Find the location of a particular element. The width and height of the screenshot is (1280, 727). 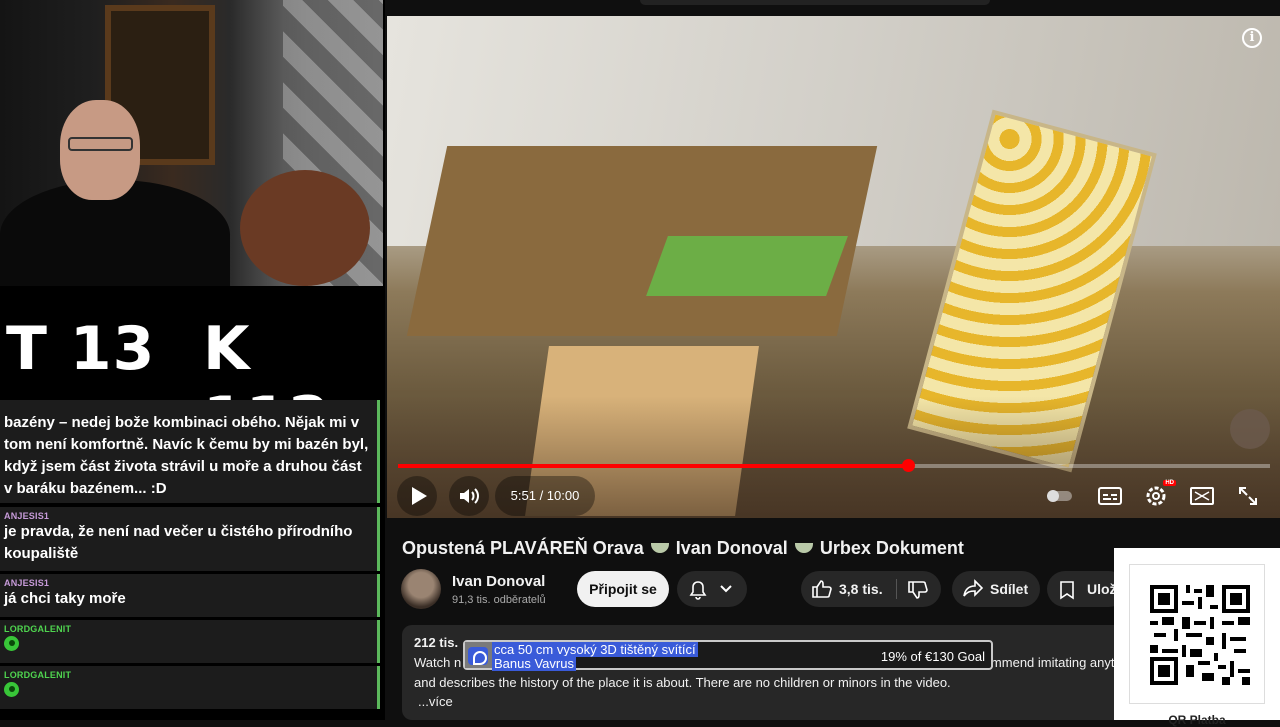

webcam-feed is located at coordinates (191, 143).